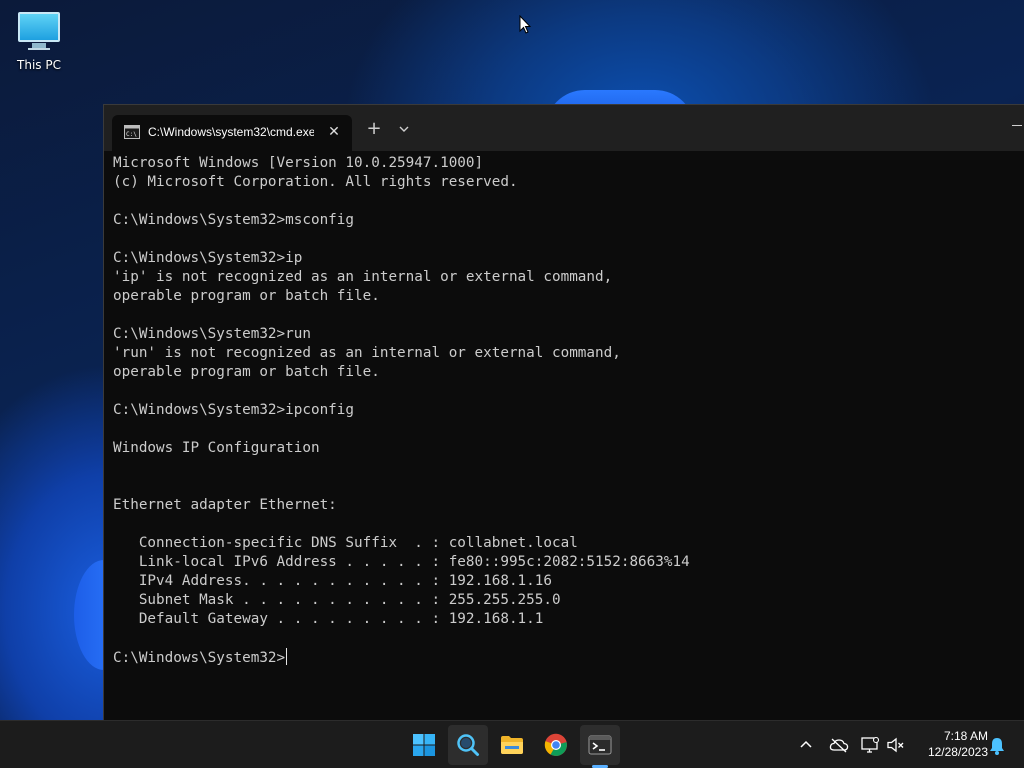  What do you see at coordinates (234, 410) in the screenshot?
I see `console-line: C:\Windows\System32>ipconfig` at bounding box center [234, 410].